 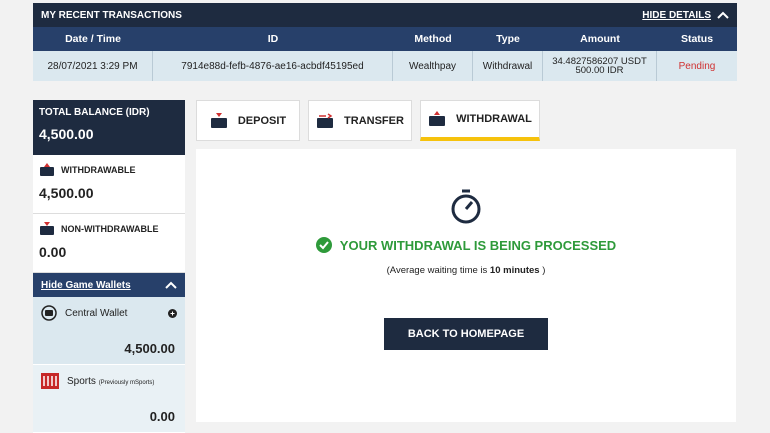 What do you see at coordinates (126, 382) in the screenshot?
I see `sports-wallet-note: (Previously mSports)` at bounding box center [126, 382].